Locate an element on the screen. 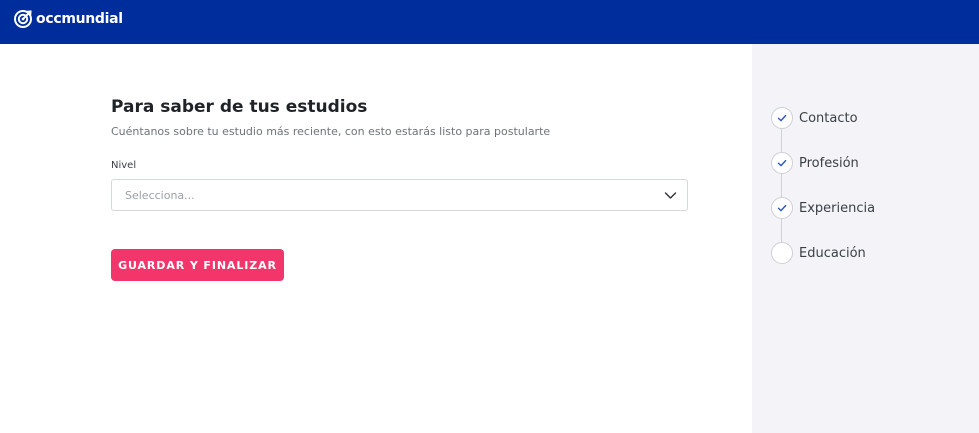  step-label: Profesión is located at coordinates (829, 163).